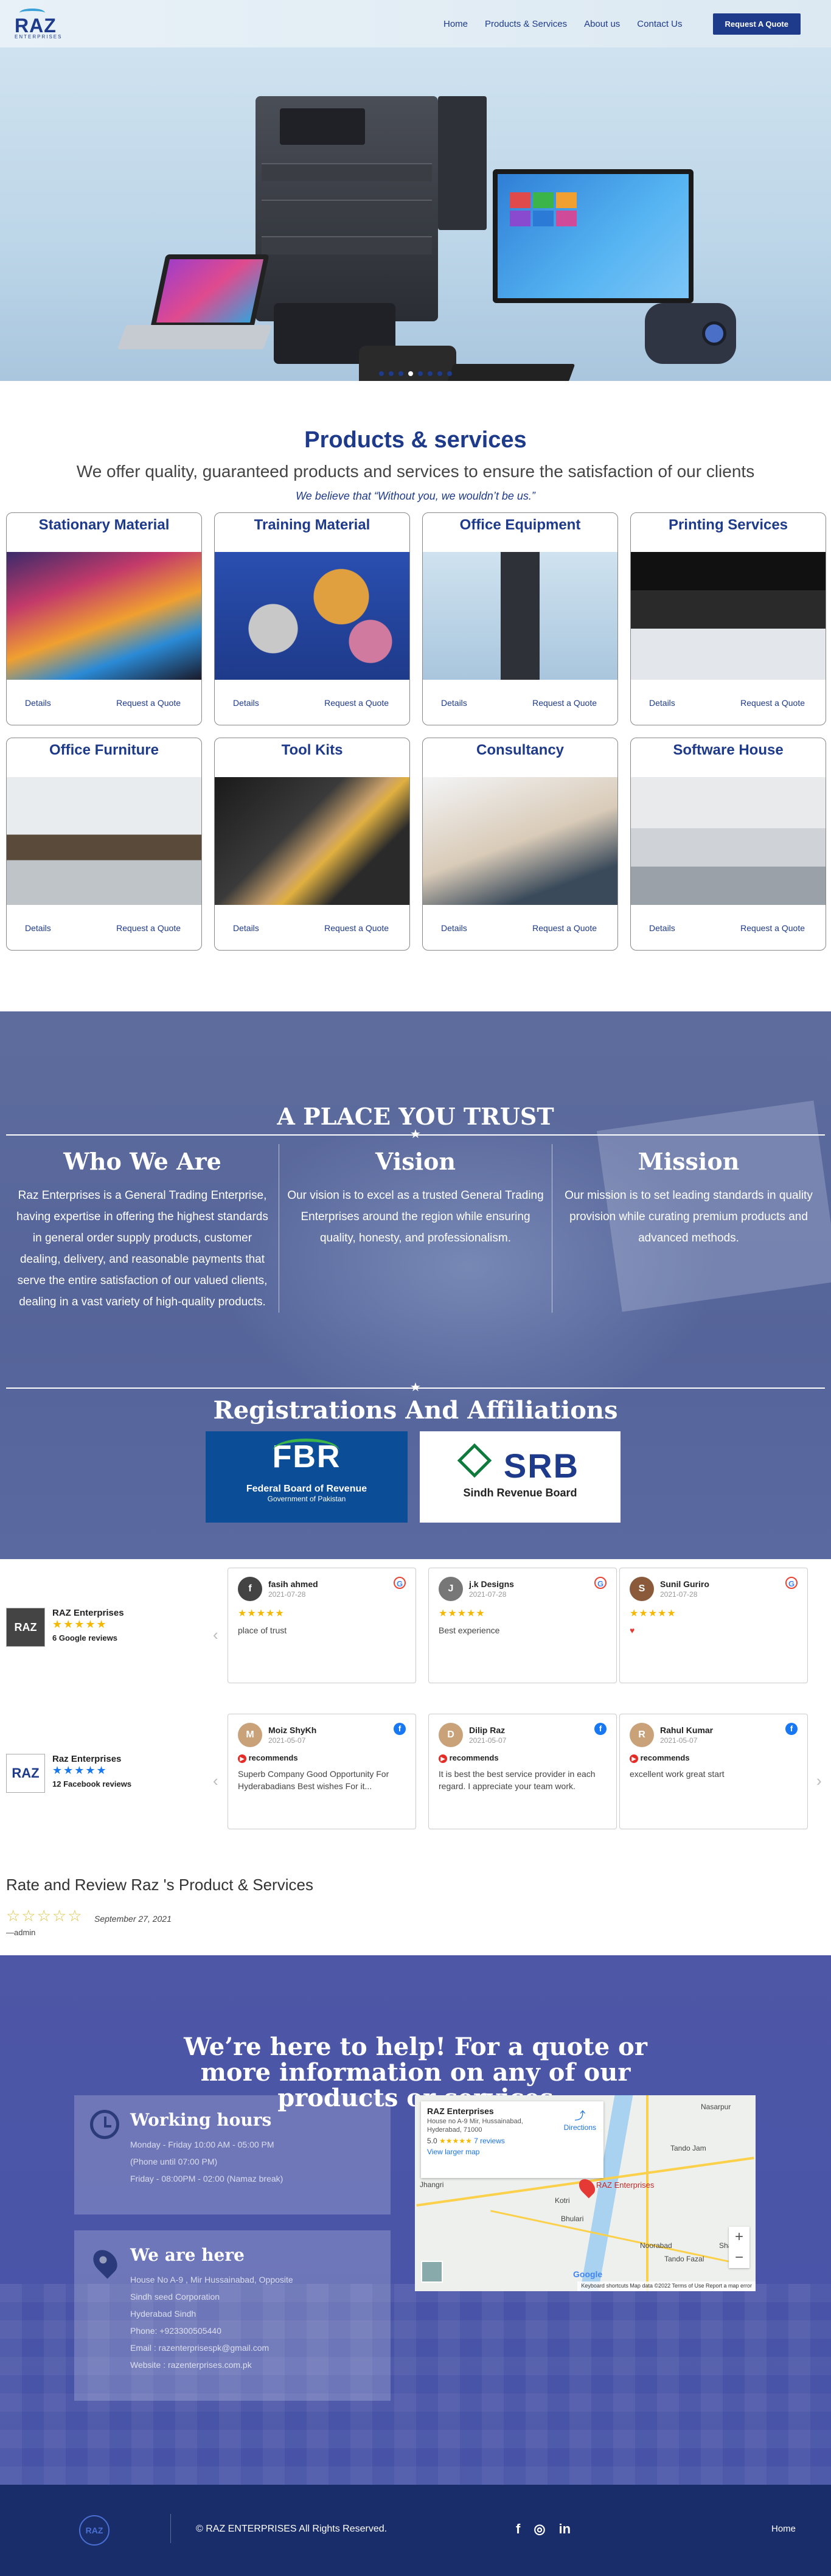  Describe the element at coordinates (211, 2364) in the screenshot. I see `website-text: Website : razenterprises.com.pk` at that location.